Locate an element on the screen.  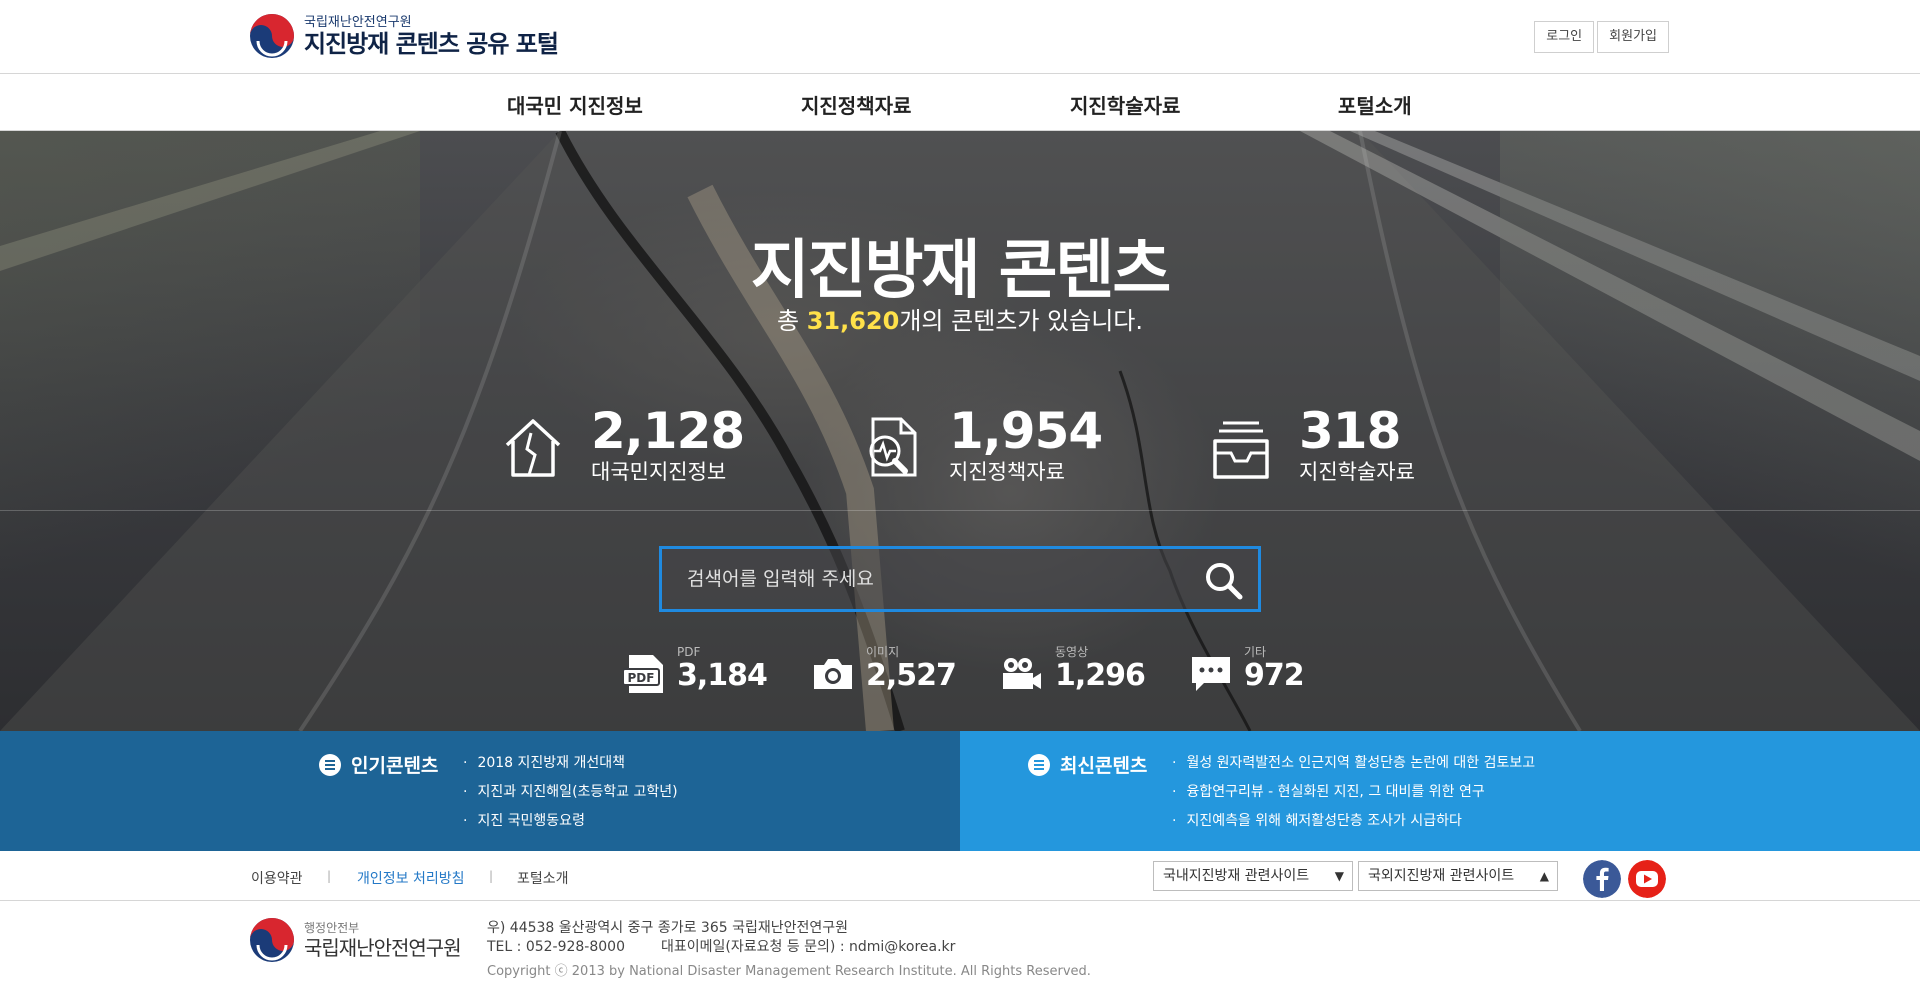
privacy-policy-link: 개인정보 처리방침 is located at coordinates (411, 878).